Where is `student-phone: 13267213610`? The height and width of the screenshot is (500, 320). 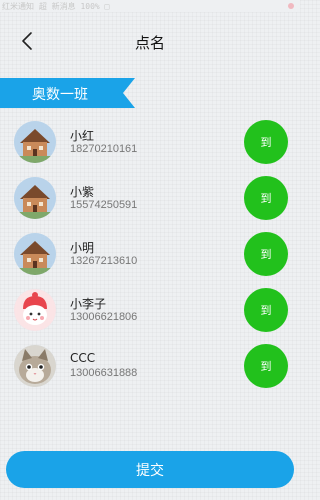
student-phone: 13267213610 is located at coordinates (104, 261).